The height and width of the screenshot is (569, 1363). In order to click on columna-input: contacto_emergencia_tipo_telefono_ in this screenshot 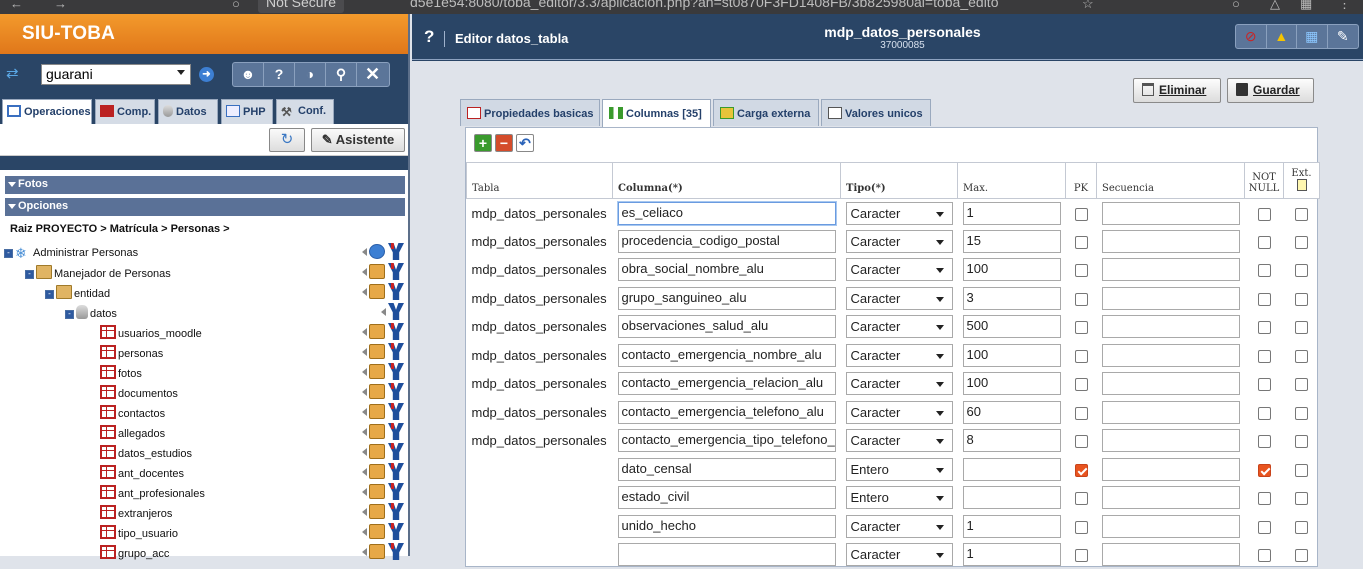, I will do `click(727, 440)`.